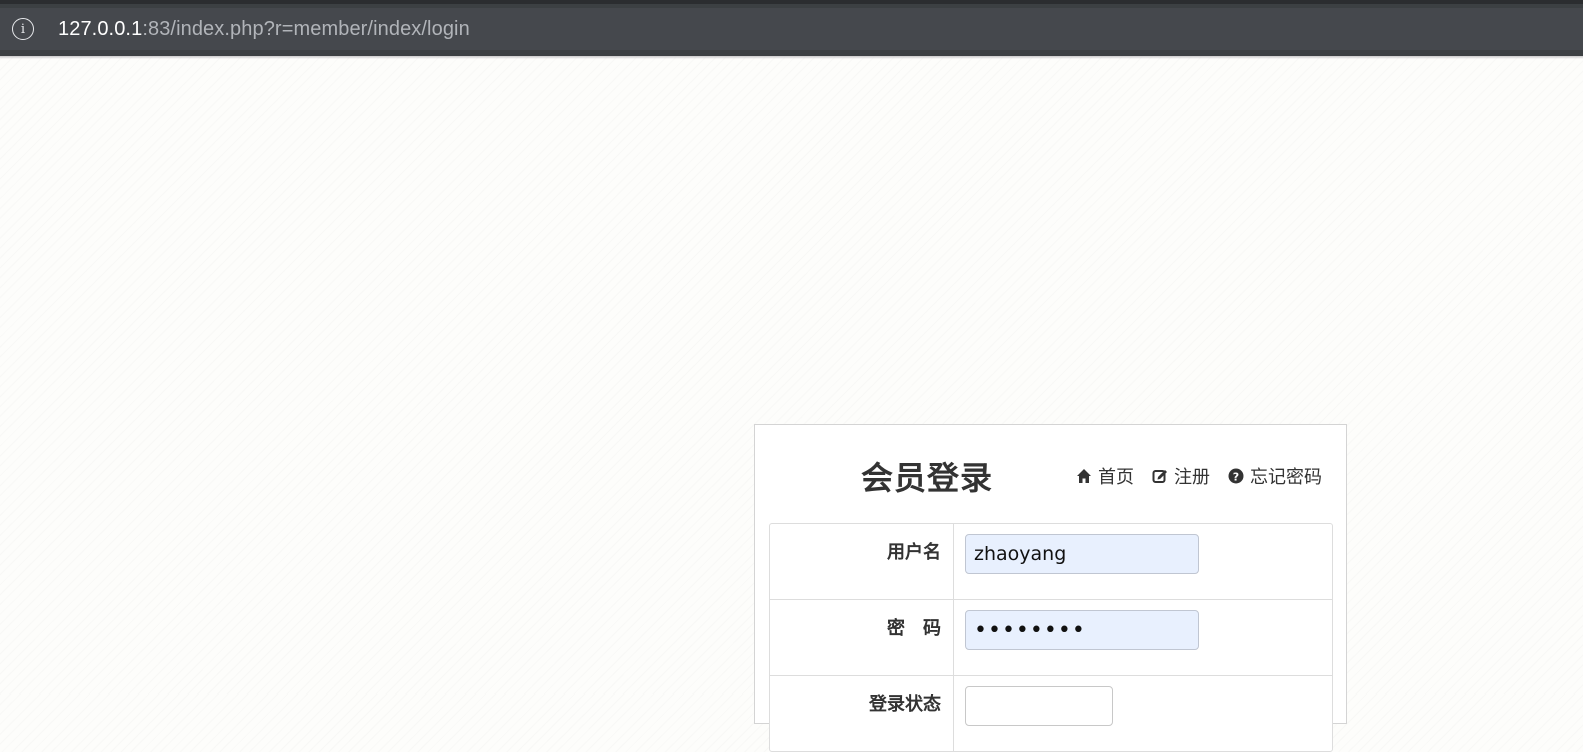 The width and height of the screenshot is (1583, 752). I want to click on home-link-label: 首页, so click(1116, 477).